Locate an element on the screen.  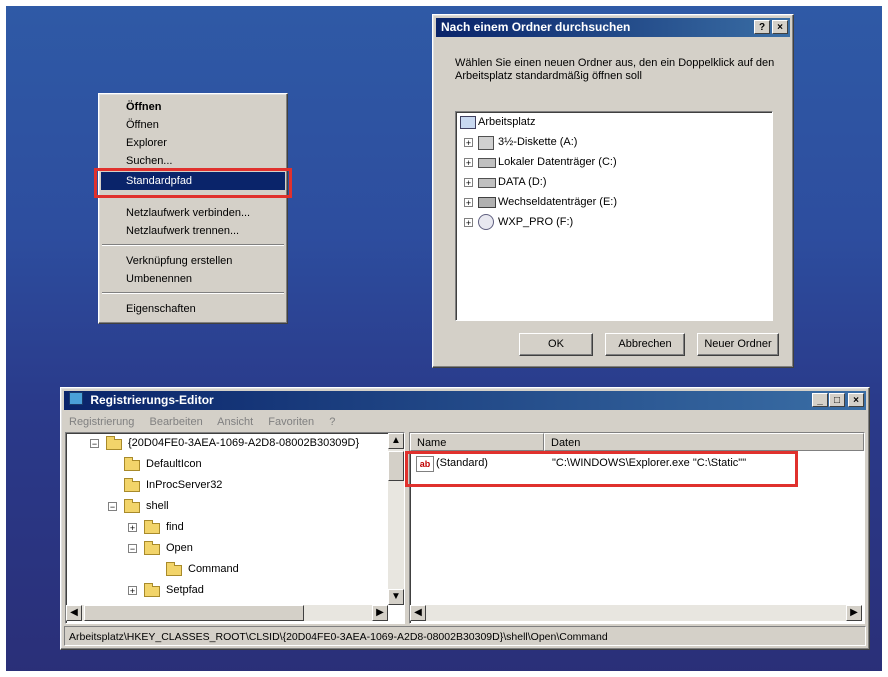
tree-key-shell: shell is located at coordinates (157, 506).